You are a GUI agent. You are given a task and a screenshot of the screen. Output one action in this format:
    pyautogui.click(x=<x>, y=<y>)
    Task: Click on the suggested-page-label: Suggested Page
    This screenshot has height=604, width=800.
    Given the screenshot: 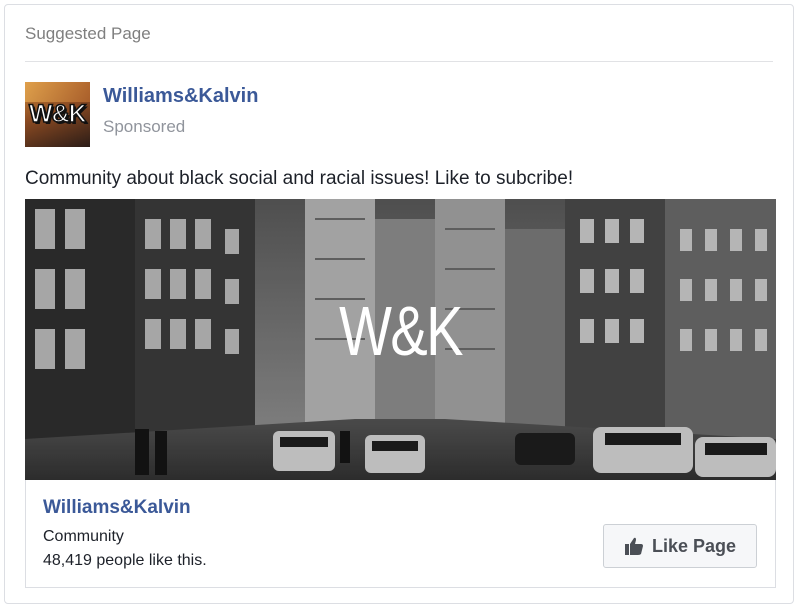 What is the action you would take?
    pyautogui.click(x=88, y=33)
    